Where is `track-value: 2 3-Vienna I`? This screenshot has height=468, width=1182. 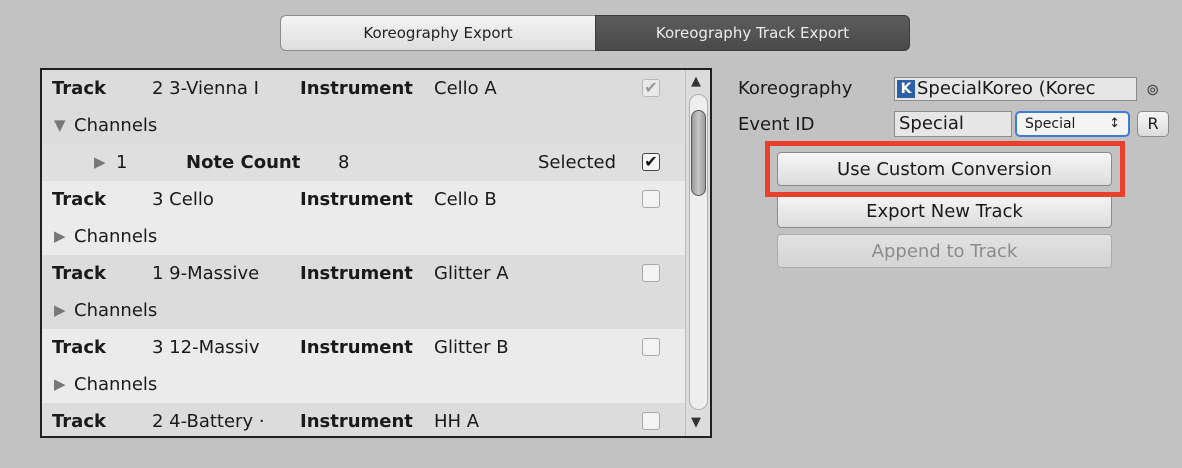 track-value: 2 3-Vienna I is located at coordinates (205, 88).